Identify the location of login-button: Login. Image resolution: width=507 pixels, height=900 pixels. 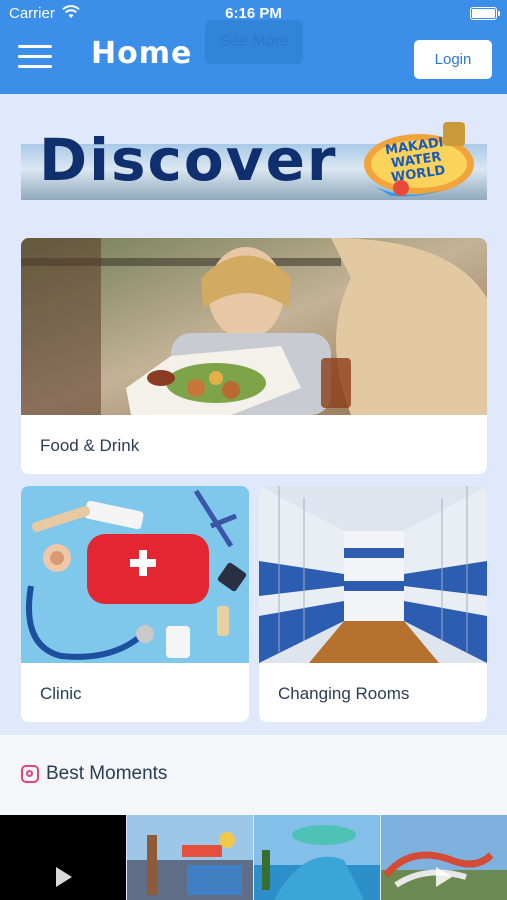
(453, 59).